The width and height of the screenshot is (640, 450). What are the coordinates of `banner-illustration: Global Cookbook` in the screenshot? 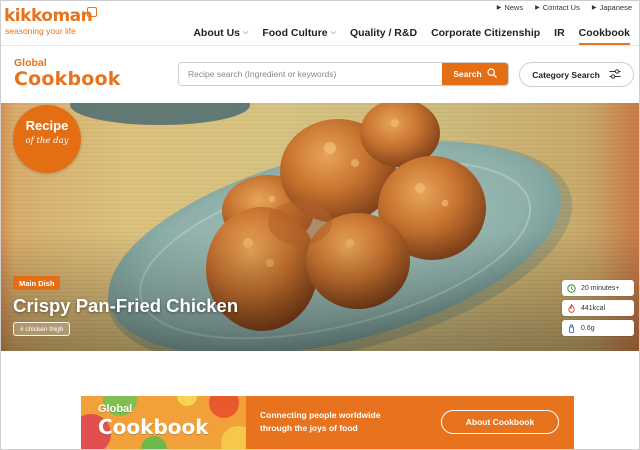 It's located at (163, 423).